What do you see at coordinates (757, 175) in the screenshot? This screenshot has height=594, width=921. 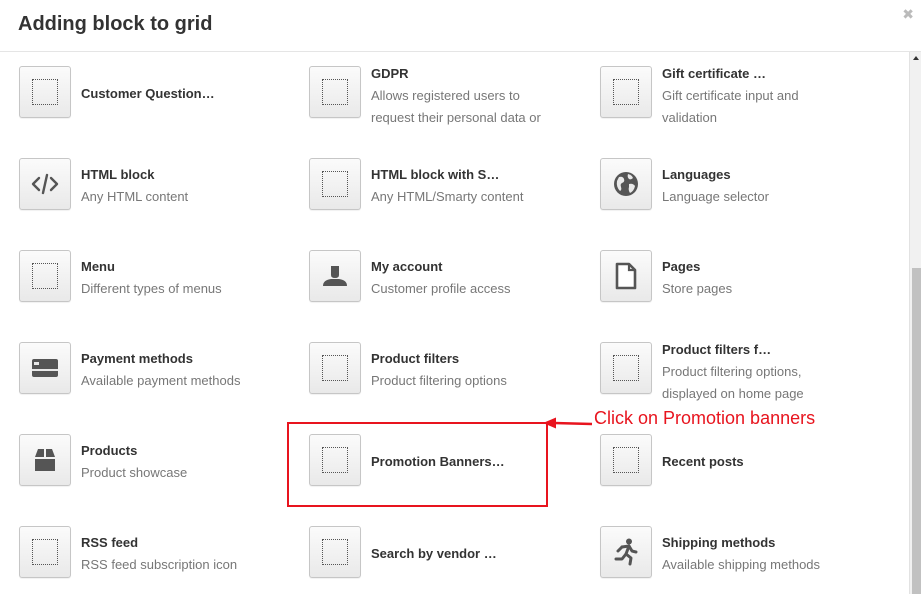 I see `block-title: Languages` at bounding box center [757, 175].